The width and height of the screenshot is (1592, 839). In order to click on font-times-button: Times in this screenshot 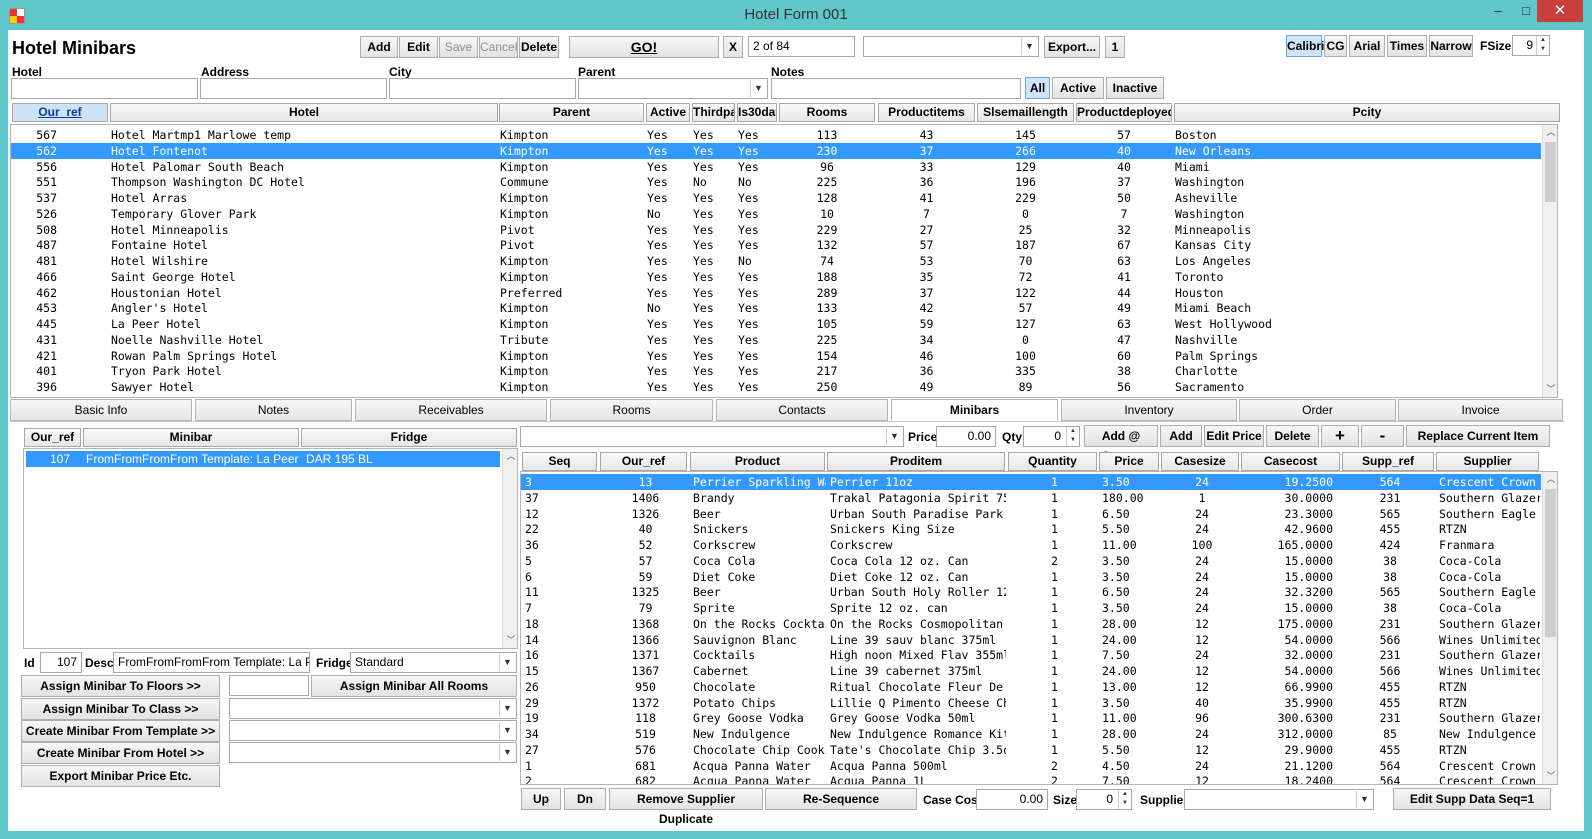, I will do `click(1407, 46)`.